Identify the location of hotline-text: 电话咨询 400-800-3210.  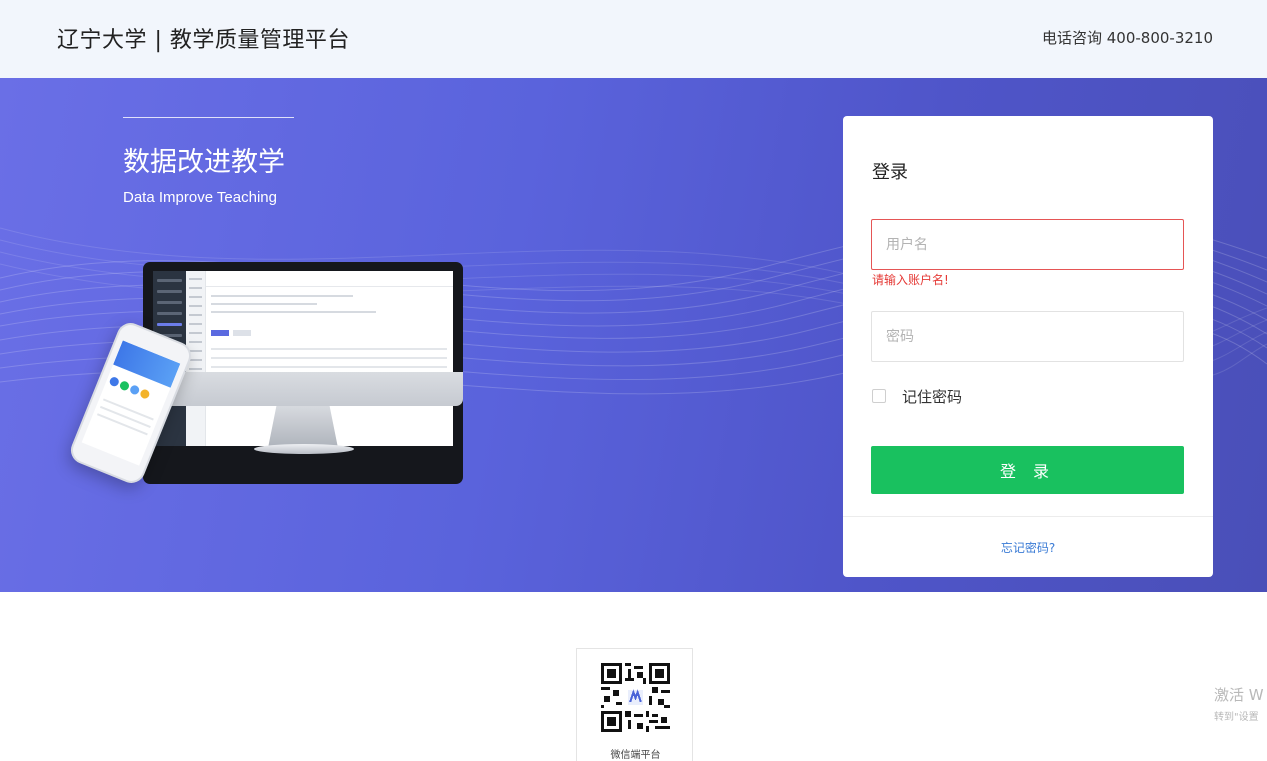
(1127, 38).